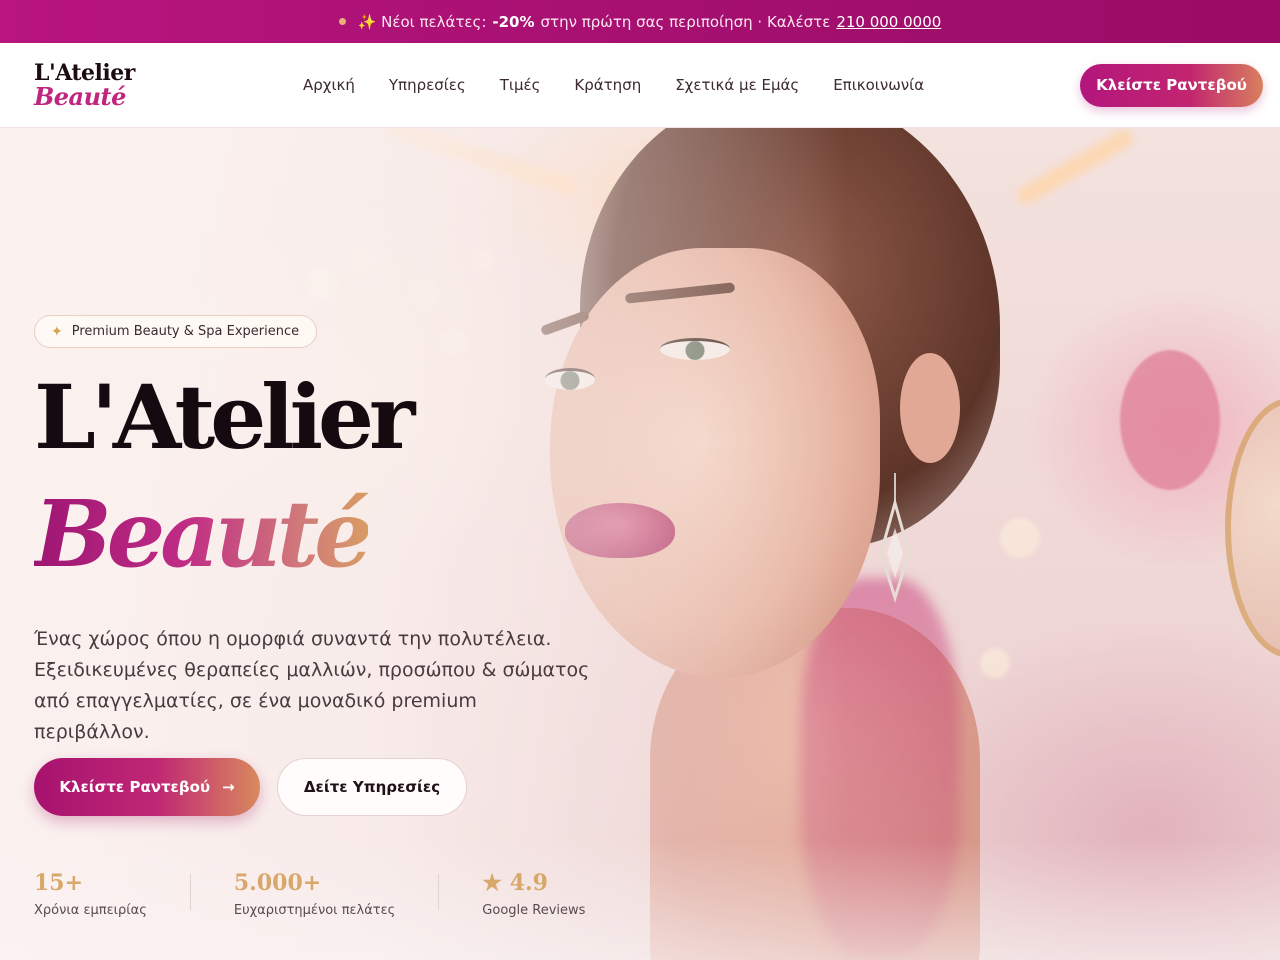 This screenshot has height=960, width=1280. Describe the element at coordinates (888, 22) in the screenshot. I see `promo-phone-link: 210 000 0000` at that location.